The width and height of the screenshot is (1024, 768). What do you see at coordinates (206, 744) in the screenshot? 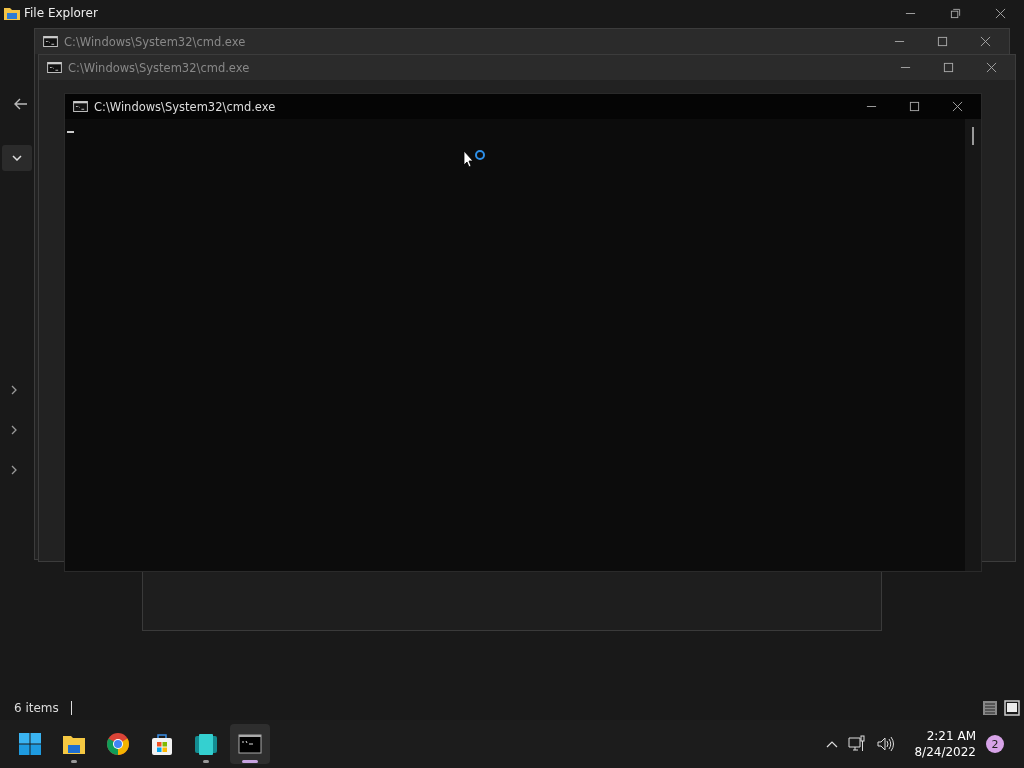
I see `app-icon` at bounding box center [206, 744].